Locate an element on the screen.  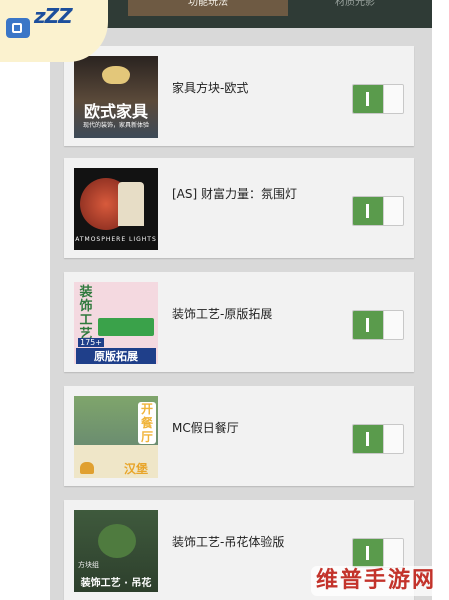
thumb-subtitle: 原版拓展 is located at coordinates (116, 356).